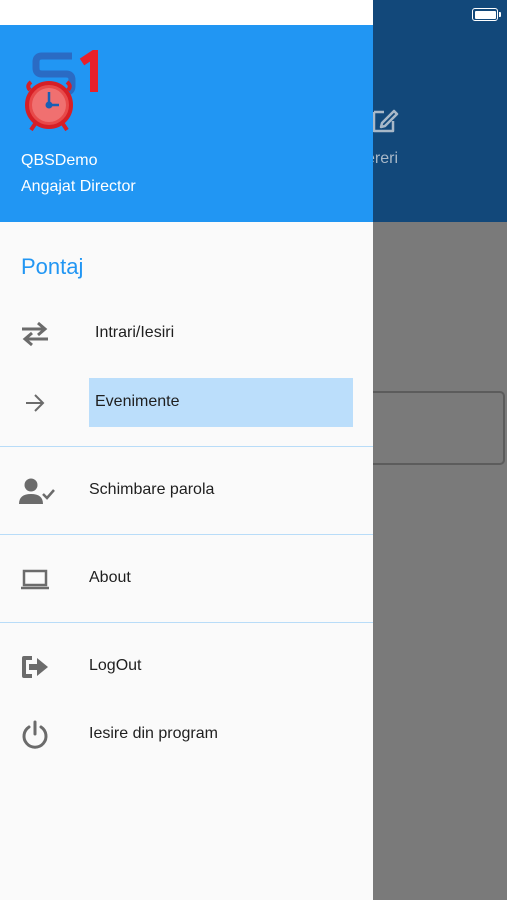  Describe the element at coordinates (35, 579) in the screenshot. I see `laptop-icon` at that location.